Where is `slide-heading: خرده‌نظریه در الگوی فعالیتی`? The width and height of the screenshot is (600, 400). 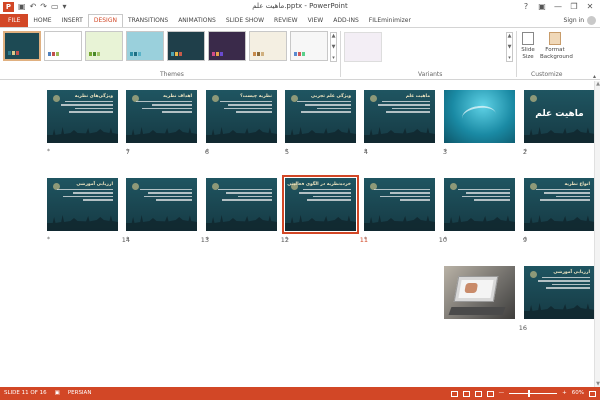
slide-heading: خرده‌نظریه در الگوی فعالیتی is located at coordinates (319, 184).